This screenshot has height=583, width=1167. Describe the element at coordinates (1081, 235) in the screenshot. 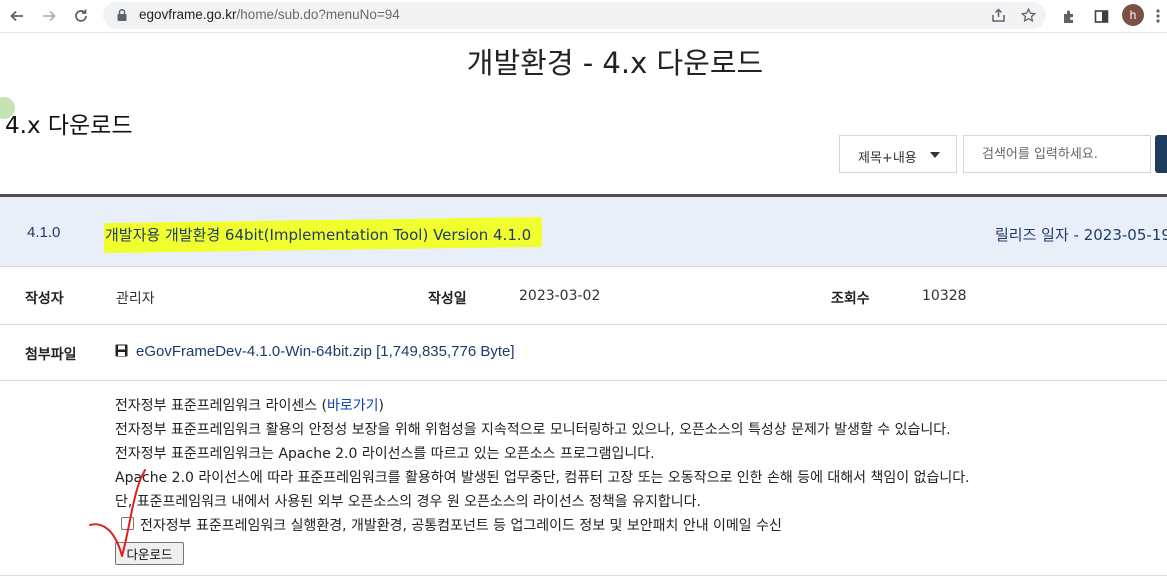

I see `release-date: 릴리즈 일자 - 2023-05-19` at that location.